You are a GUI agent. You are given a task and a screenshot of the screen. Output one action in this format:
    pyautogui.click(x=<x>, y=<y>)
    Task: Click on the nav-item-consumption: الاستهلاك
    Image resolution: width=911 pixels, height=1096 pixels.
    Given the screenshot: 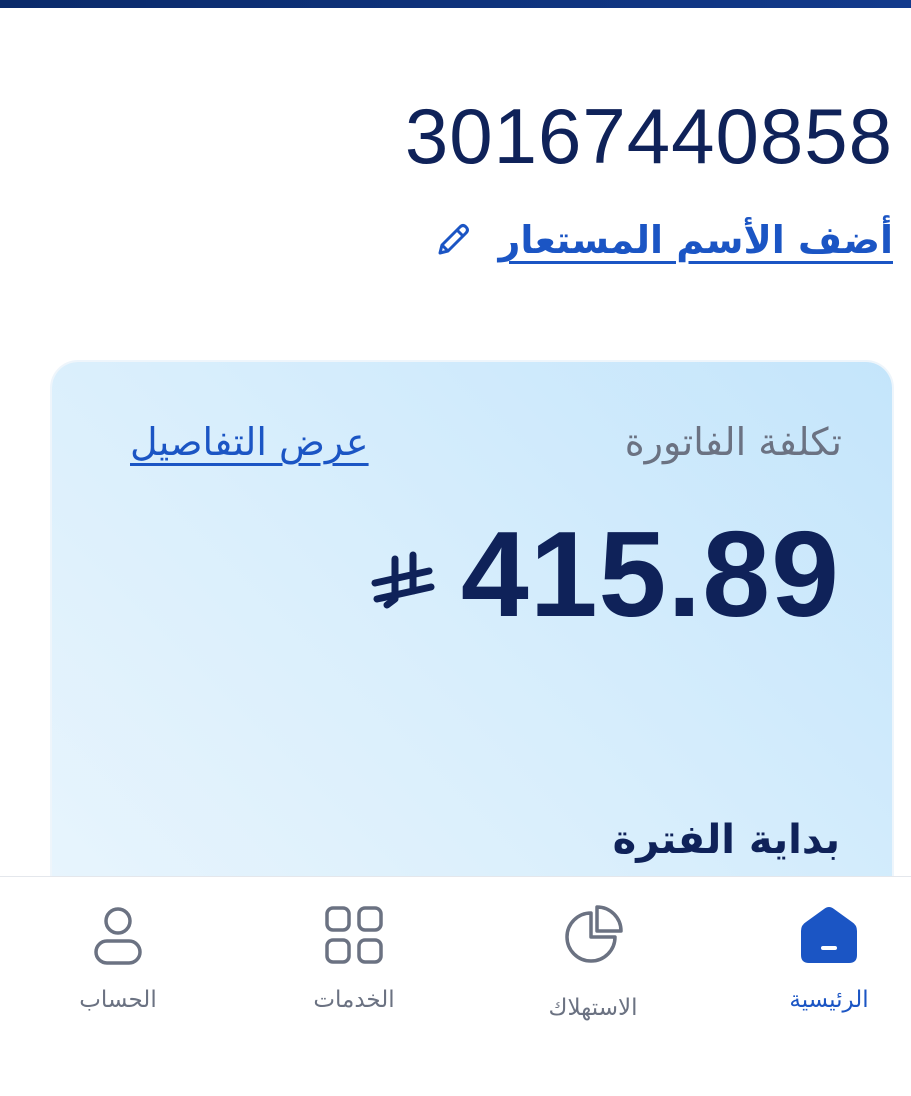 What is the action you would take?
    pyautogui.click(x=593, y=957)
    